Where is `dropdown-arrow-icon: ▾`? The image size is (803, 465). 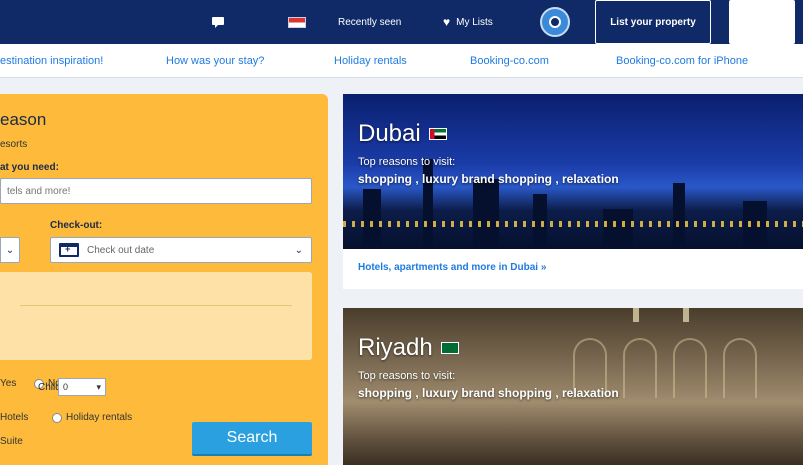
dropdown-arrow-icon: ▾ is located at coordinates (98, 386).